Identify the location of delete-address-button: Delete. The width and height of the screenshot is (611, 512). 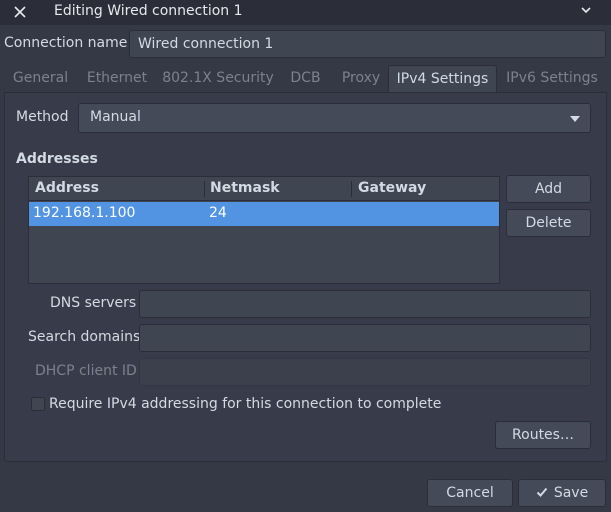
(548, 223).